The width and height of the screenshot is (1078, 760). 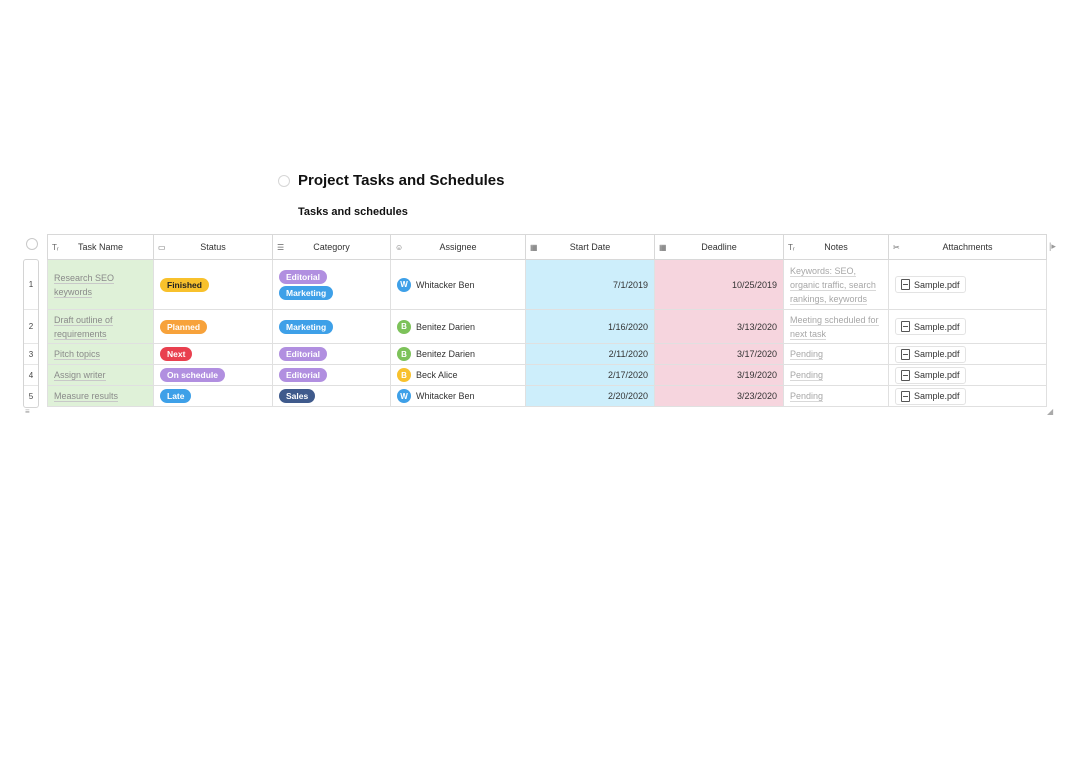 I want to click on cell-status: Planned, so click(x=213, y=326).